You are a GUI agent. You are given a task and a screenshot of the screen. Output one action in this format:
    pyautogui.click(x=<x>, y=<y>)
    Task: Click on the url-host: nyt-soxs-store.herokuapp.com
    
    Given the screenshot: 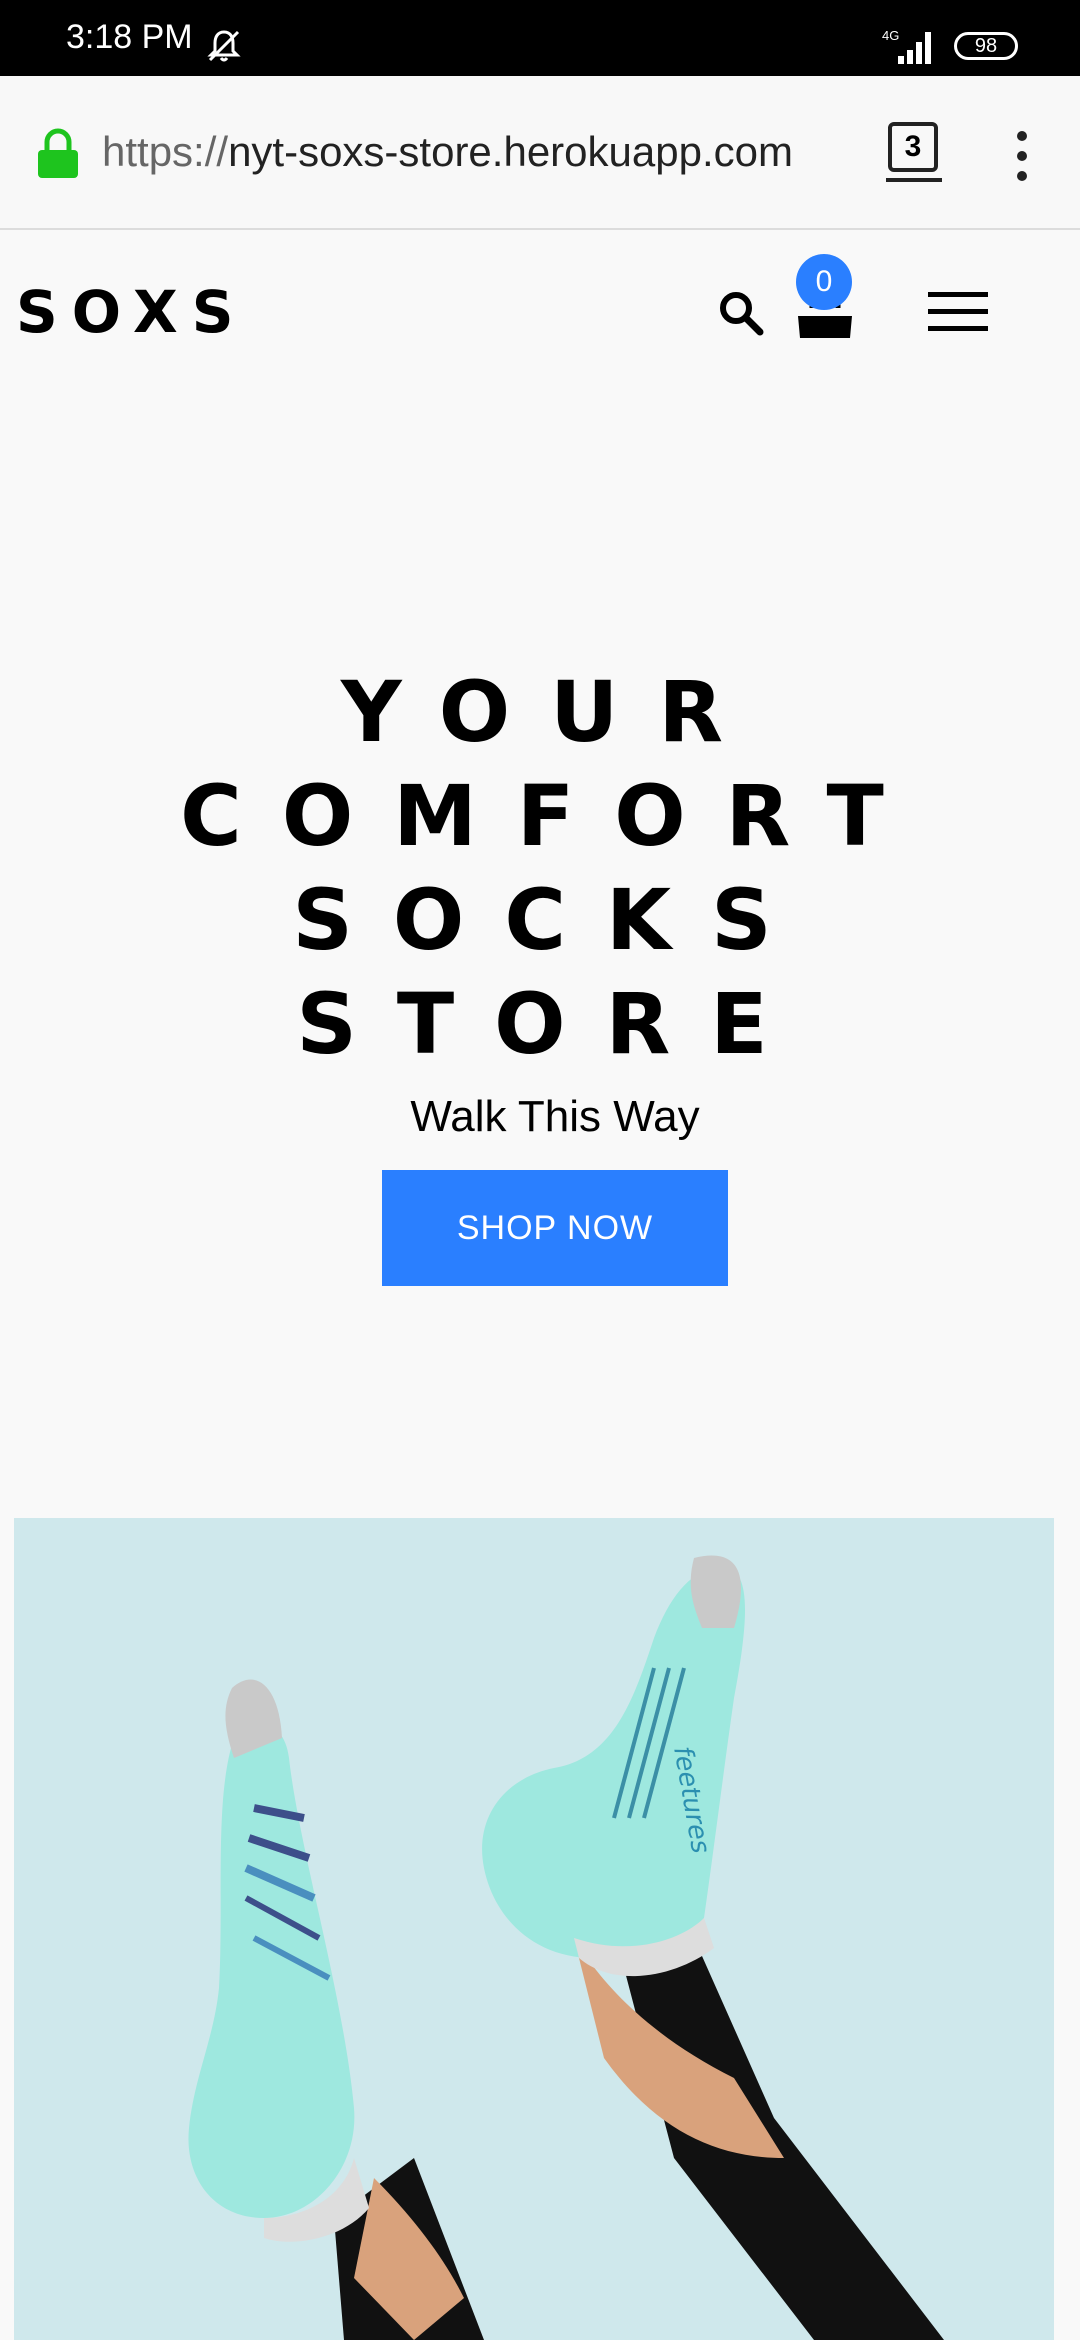 What is the action you would take?
    pyautogui.click(x=510, y=151)
    